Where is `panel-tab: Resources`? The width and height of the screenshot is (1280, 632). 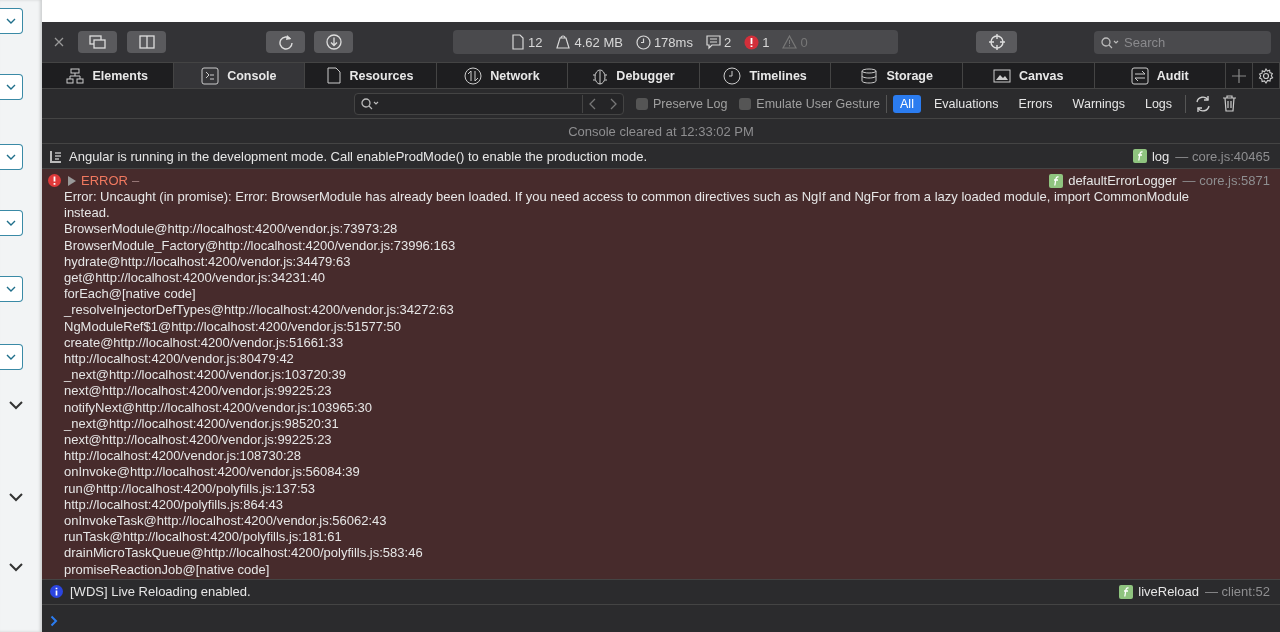 panel-tab: Resources is located at coordinates (371, 75).